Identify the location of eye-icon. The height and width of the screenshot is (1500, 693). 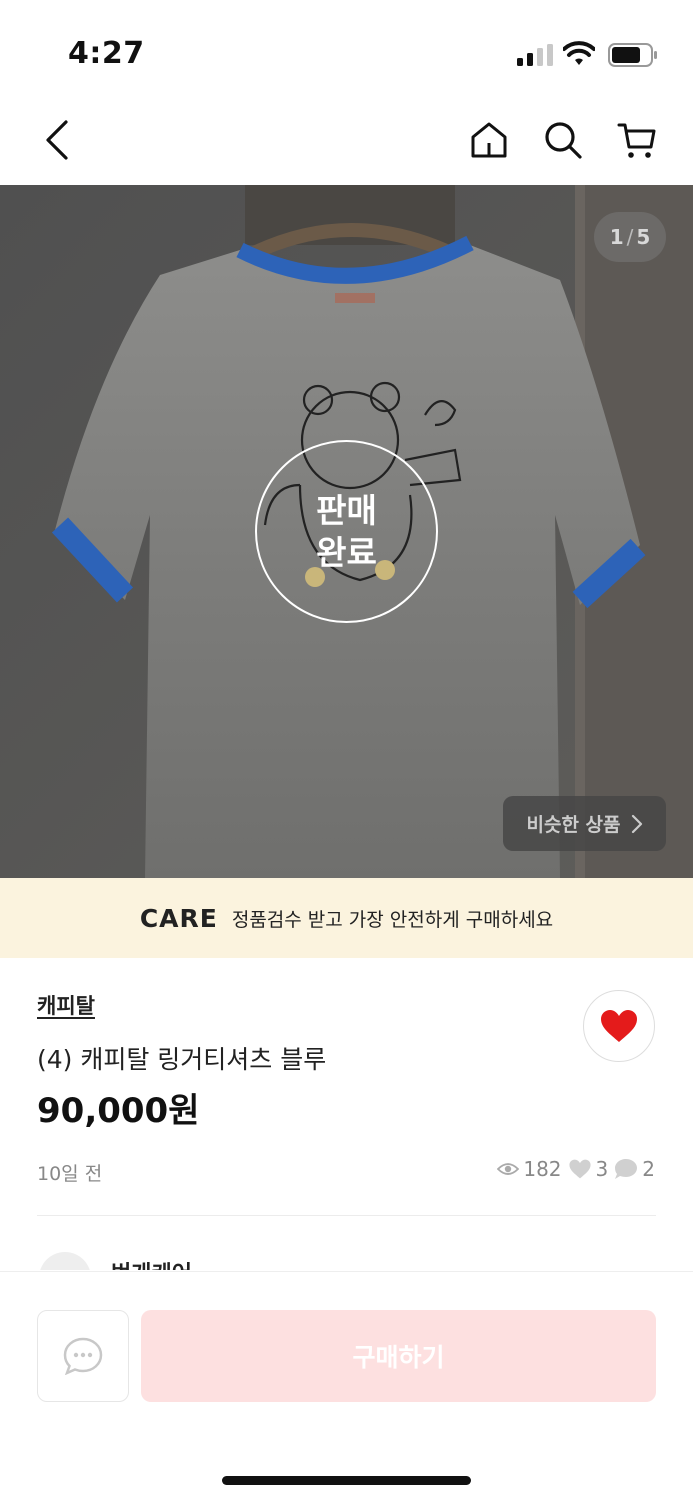
(508, 1169).